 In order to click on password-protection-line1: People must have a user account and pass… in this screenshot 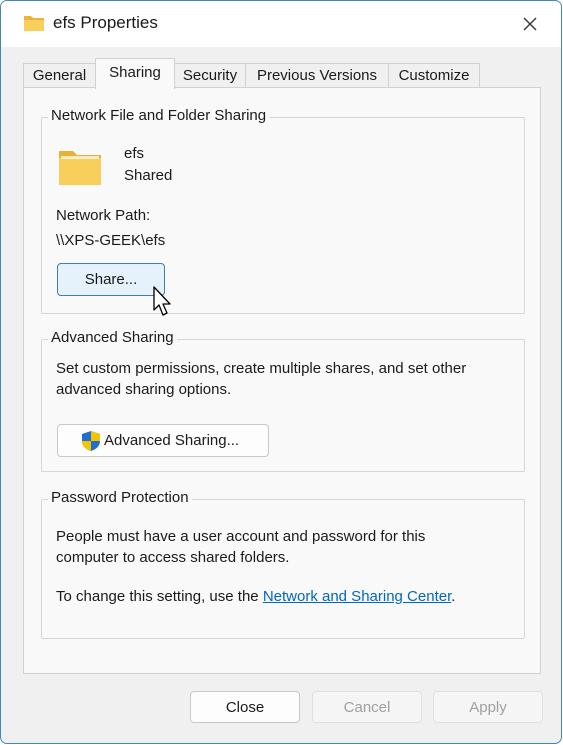, I will do `click(241, 536)`.